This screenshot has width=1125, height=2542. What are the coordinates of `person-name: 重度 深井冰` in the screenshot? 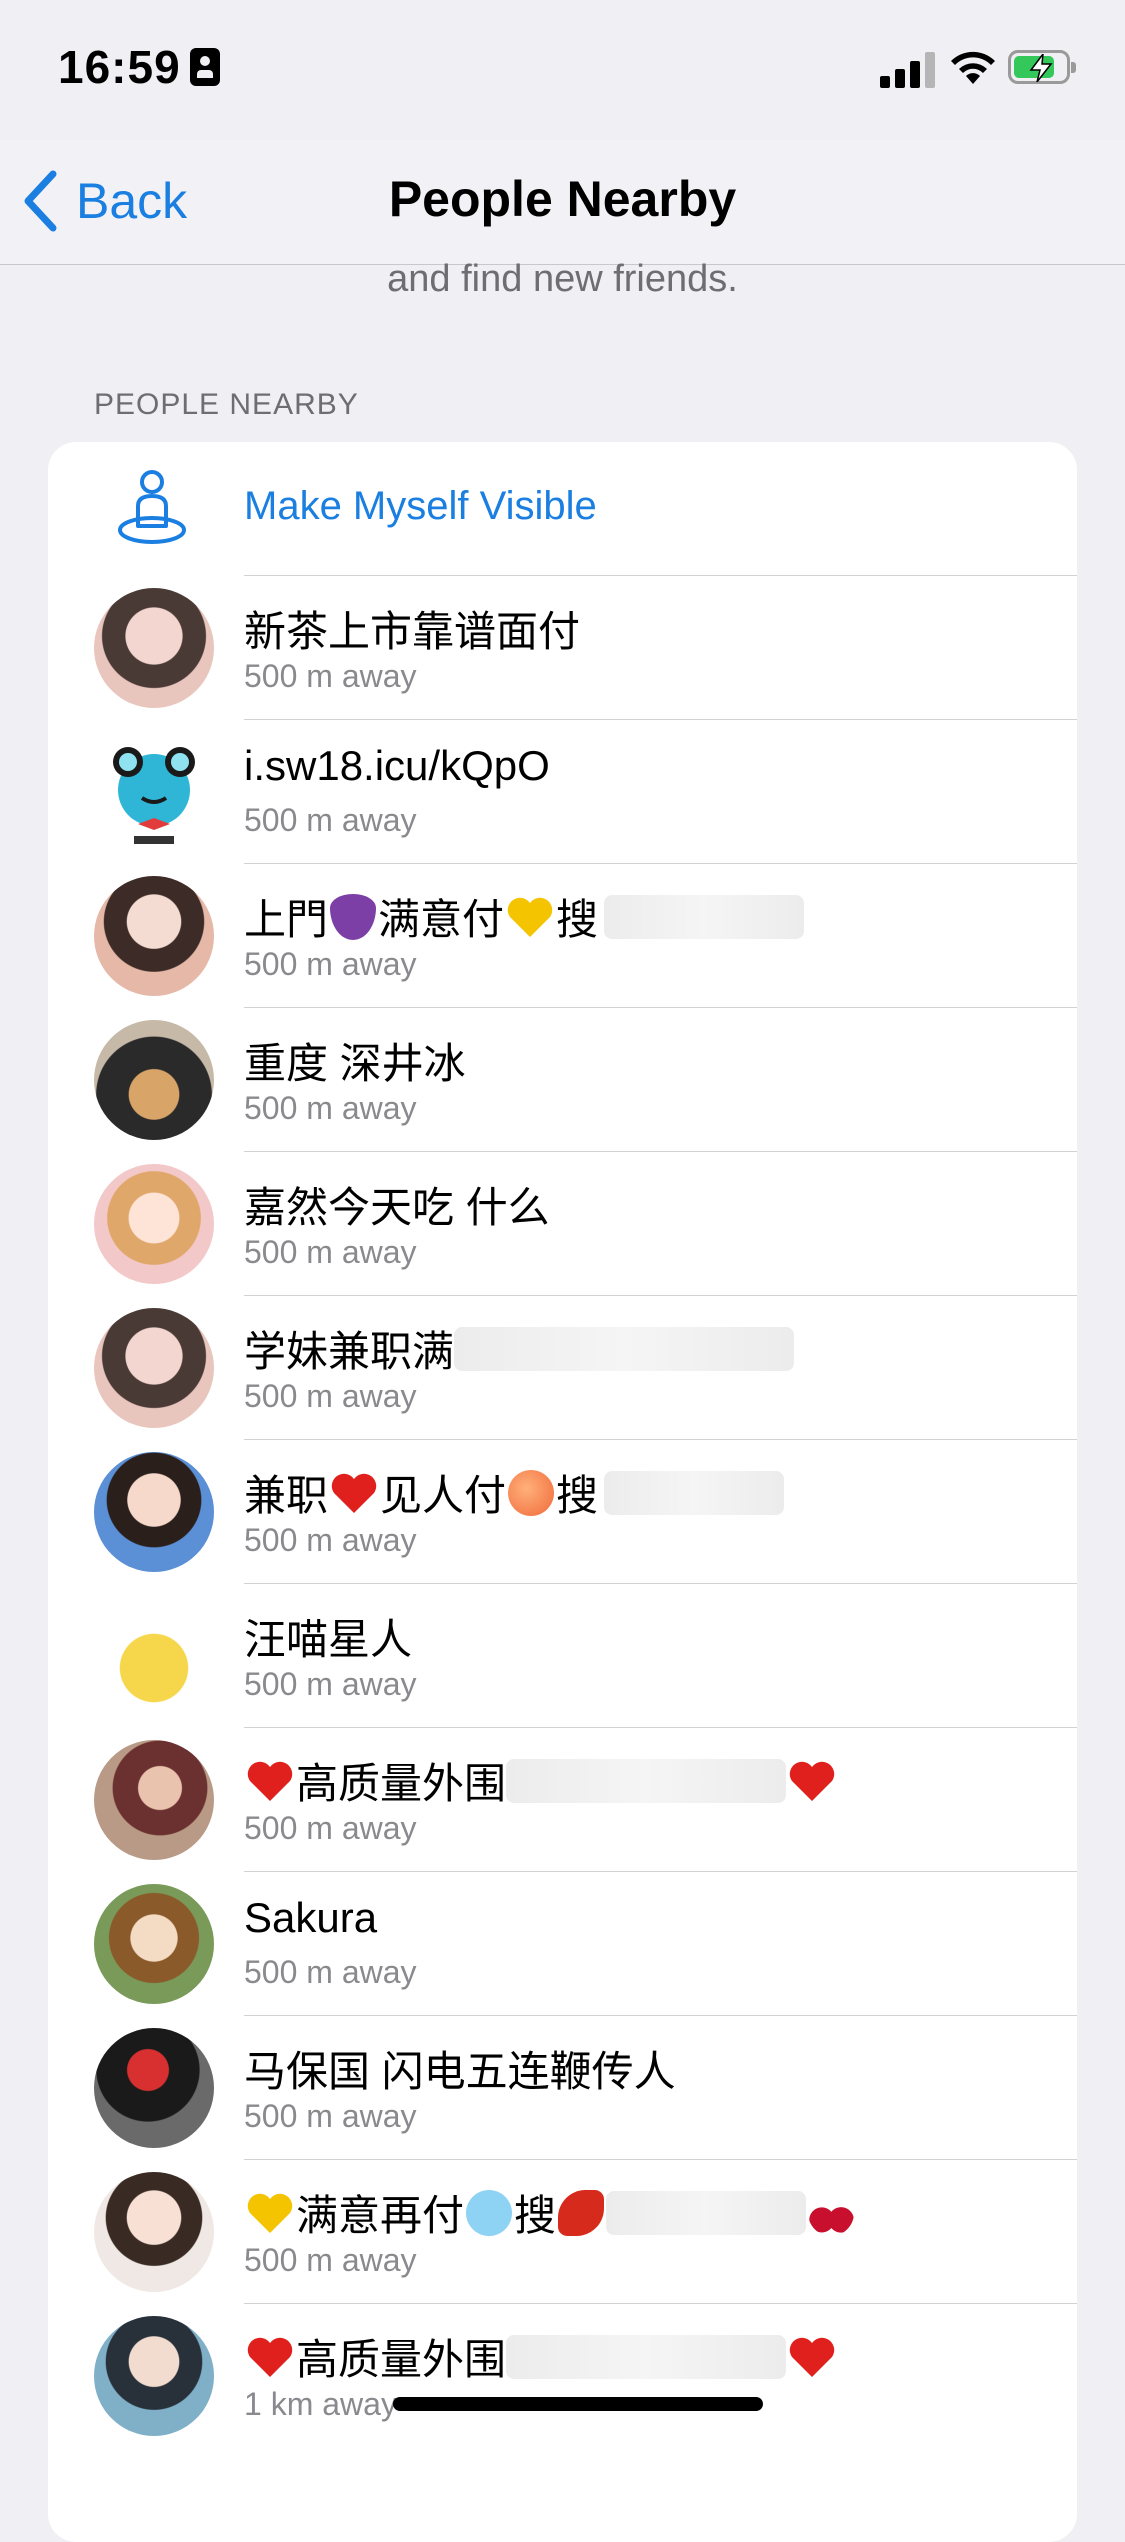 It's located at (355, 1063).